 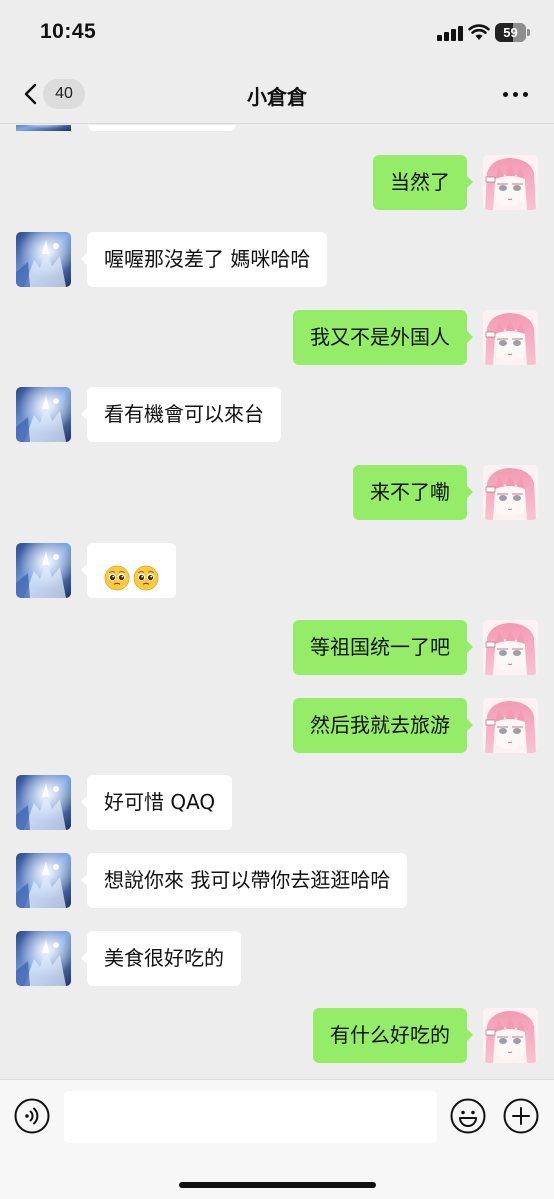 I want to click on emoji-icon, so click(x=468, y=1116).